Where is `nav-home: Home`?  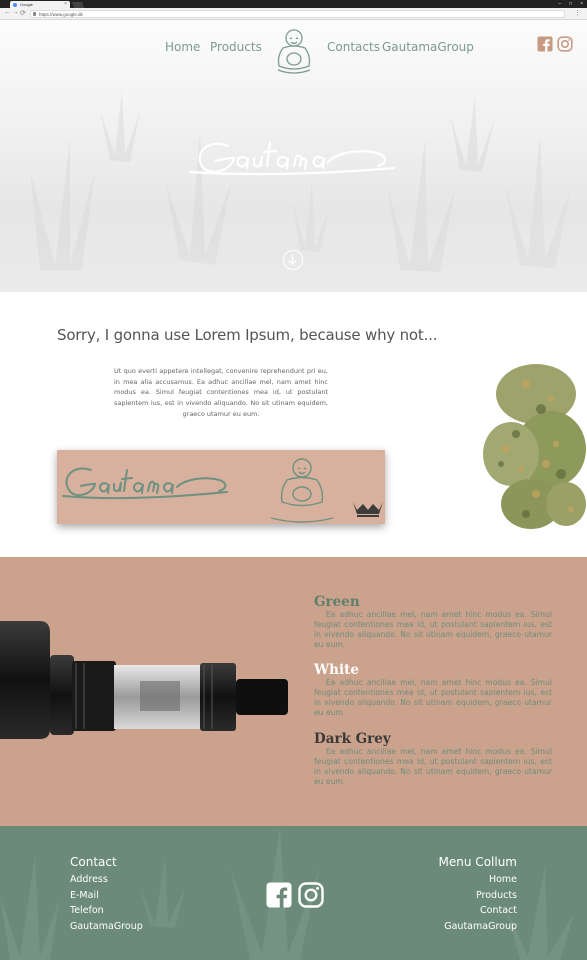
nav-home: Home is located at coordinates (182, 47).